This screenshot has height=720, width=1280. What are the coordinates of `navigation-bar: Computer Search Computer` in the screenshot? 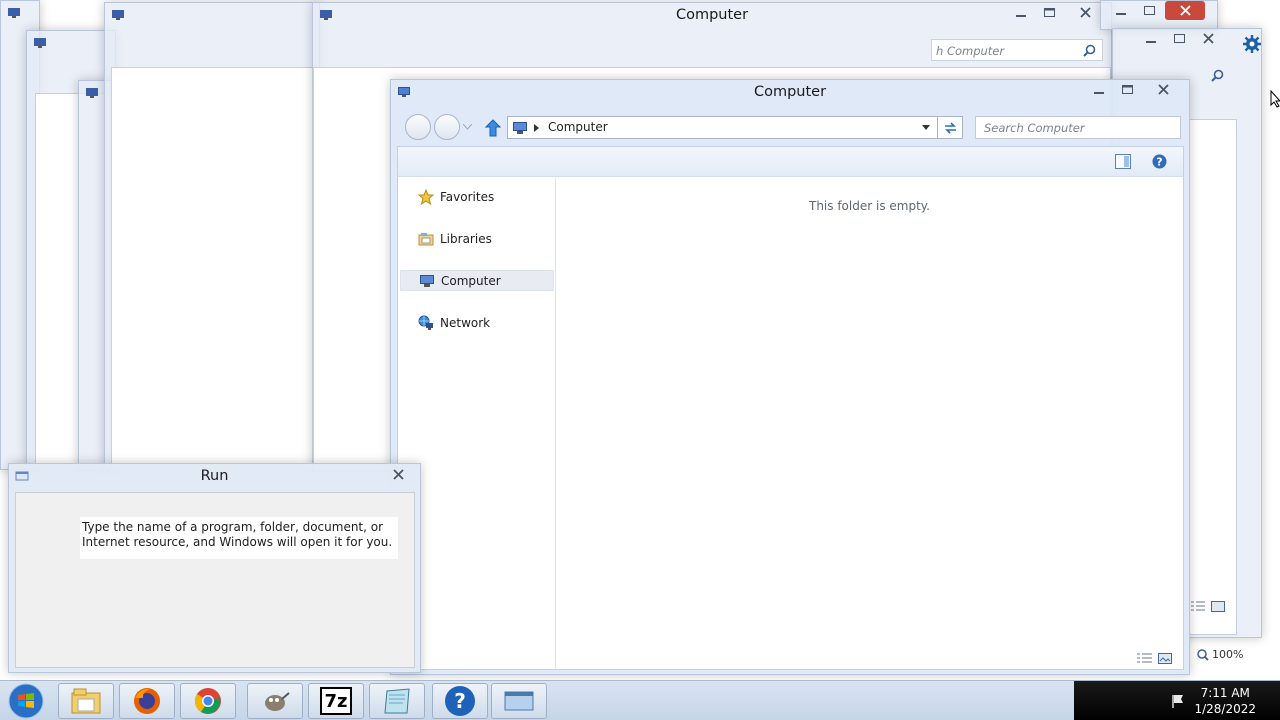 It's located at (790, 127).